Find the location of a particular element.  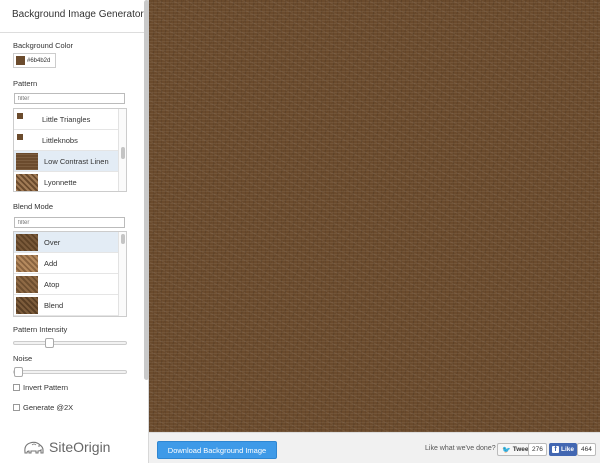

elephant-icon is located at coordinates (34, 447).